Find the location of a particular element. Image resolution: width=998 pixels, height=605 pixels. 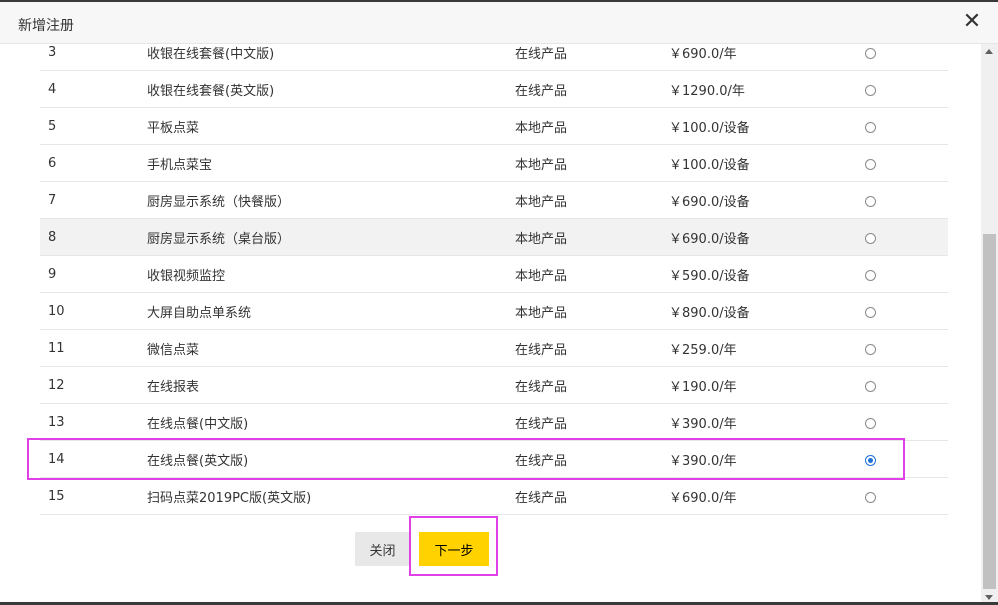

dialog-title: 新增注册 is located at coordinates (46, 26).